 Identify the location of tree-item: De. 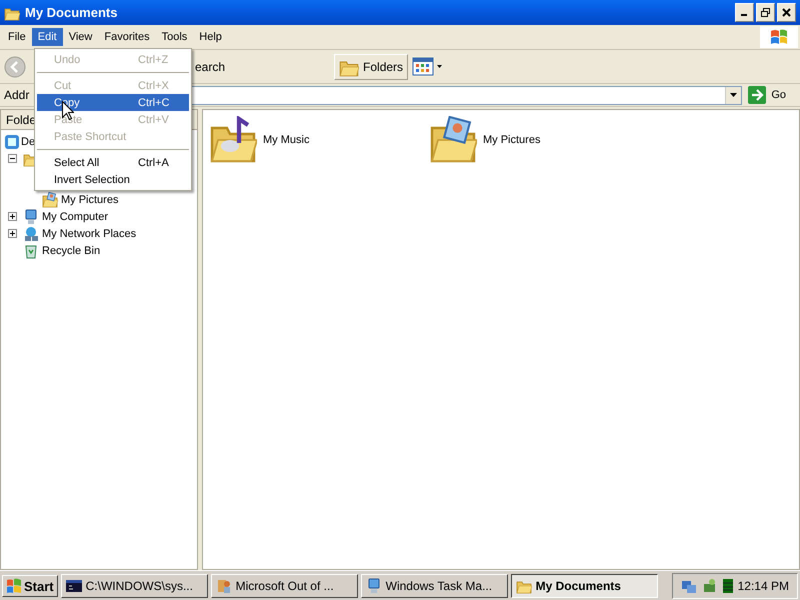
(28, 142).